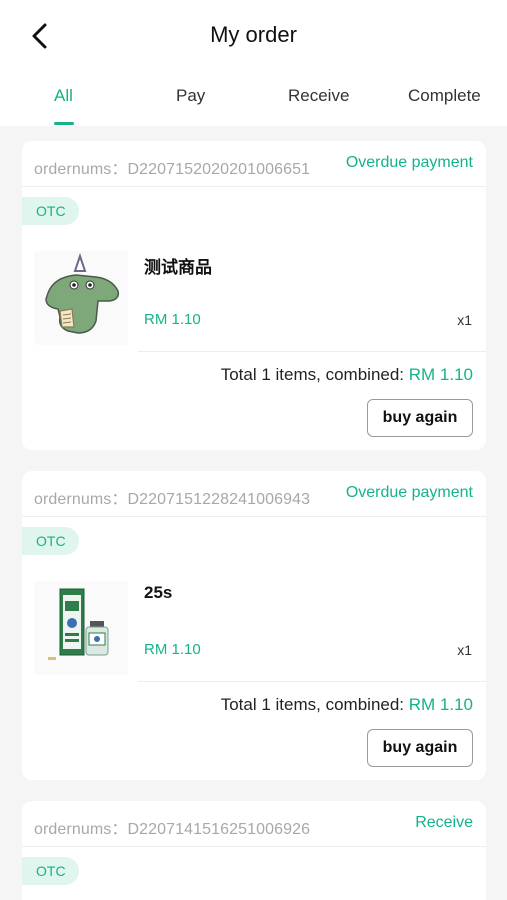 Image resolution: width=507 pixels, height=900 pixels. I want to click on product-name: 测试商品, so click(178, 265).